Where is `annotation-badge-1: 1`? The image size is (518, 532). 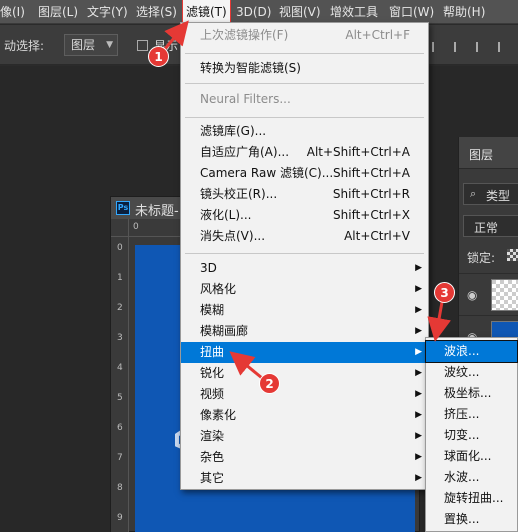
annotation-badge-1: 1 is located at coordinates (158, 56).